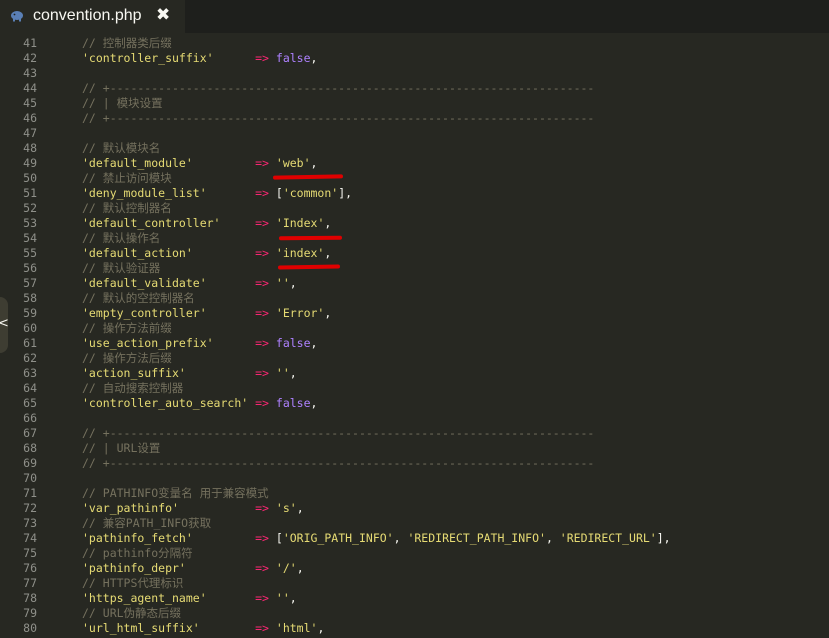  I want to click on code-line: 51 'deny_module_list' => ['common'],, so click(414, 193).